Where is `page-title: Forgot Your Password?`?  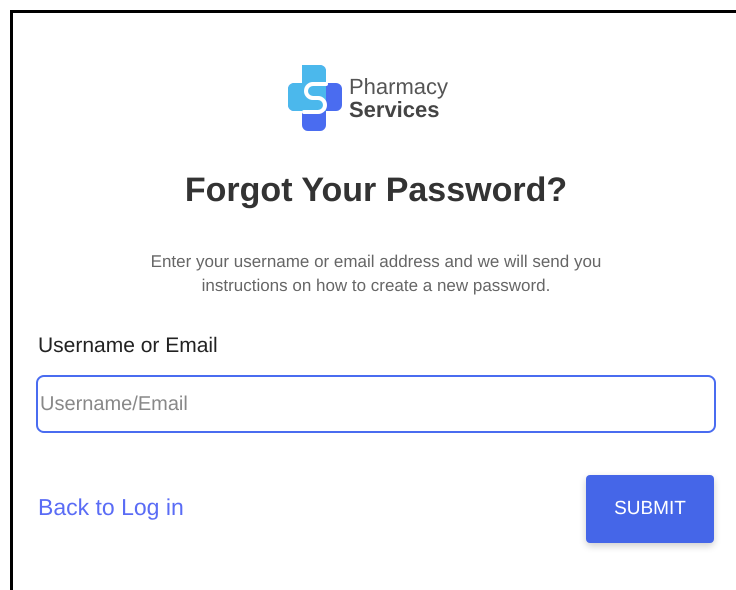
page-title: Forgot Your Password? is located at coordinates (376, 190).